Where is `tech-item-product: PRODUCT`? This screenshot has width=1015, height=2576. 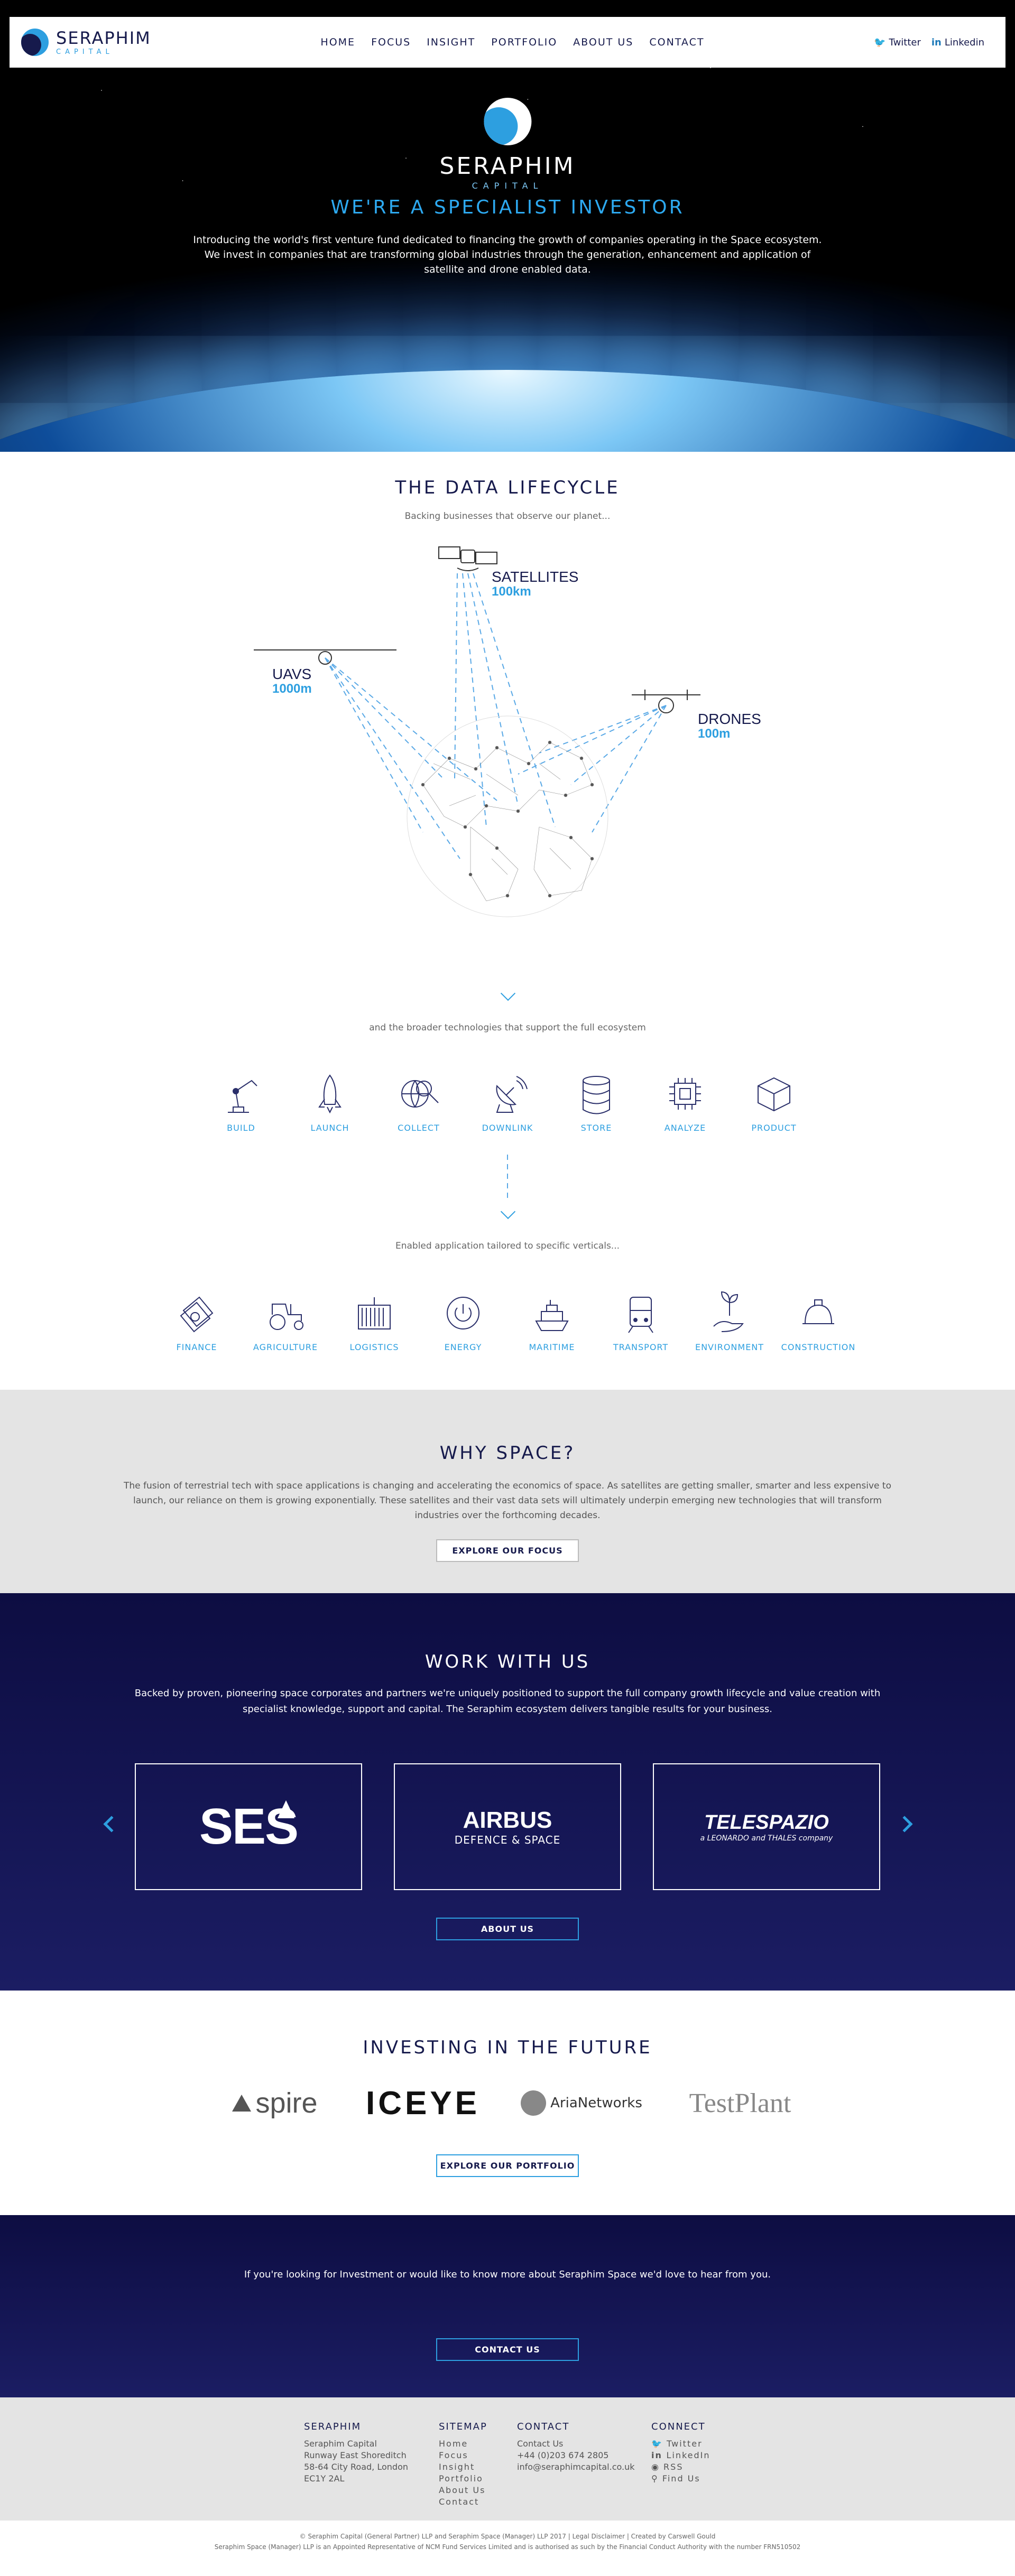
tech-item-product: PRODUCT is located at coordinates (774, 1101).